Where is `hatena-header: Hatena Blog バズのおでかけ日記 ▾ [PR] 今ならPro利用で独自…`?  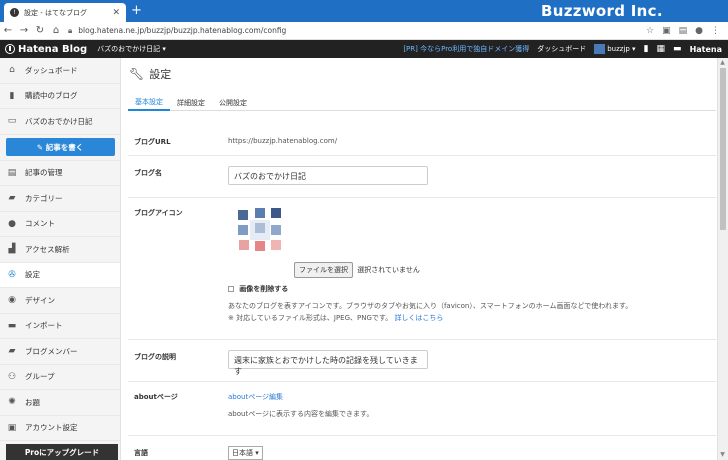
hatena-header: Hatena Blog バズのおでかけ日記 ▾ [PR] 今ならPro利用で独自… is located at coordinates (364, 49).